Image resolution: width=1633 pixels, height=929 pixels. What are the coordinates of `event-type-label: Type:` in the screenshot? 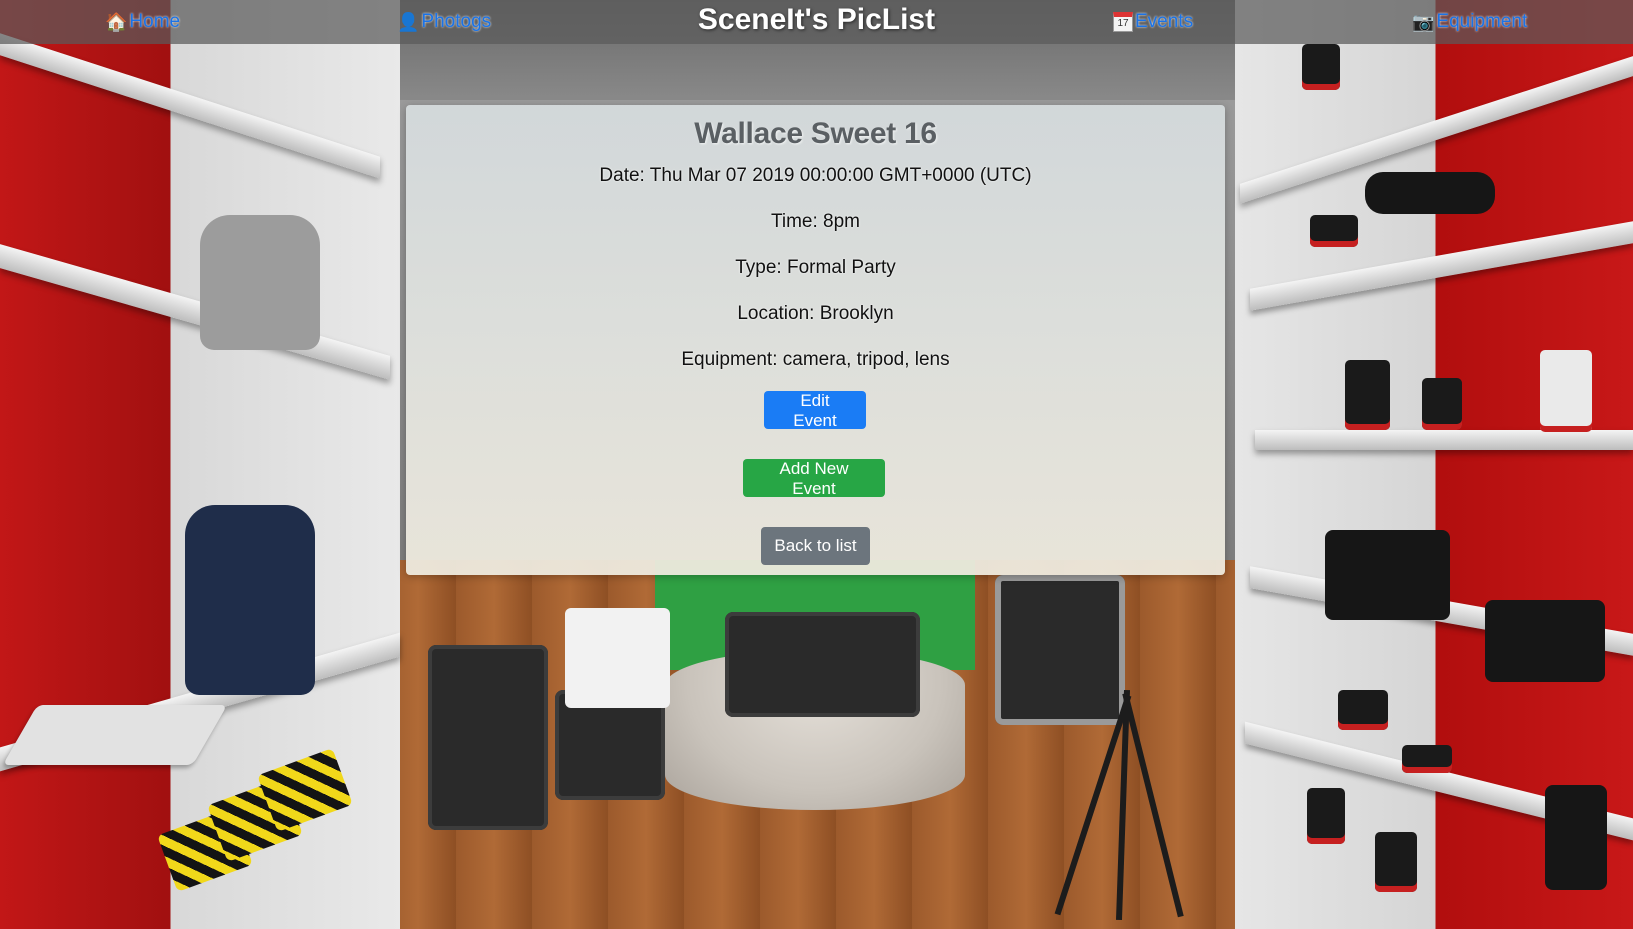 It's located at (758, 267).